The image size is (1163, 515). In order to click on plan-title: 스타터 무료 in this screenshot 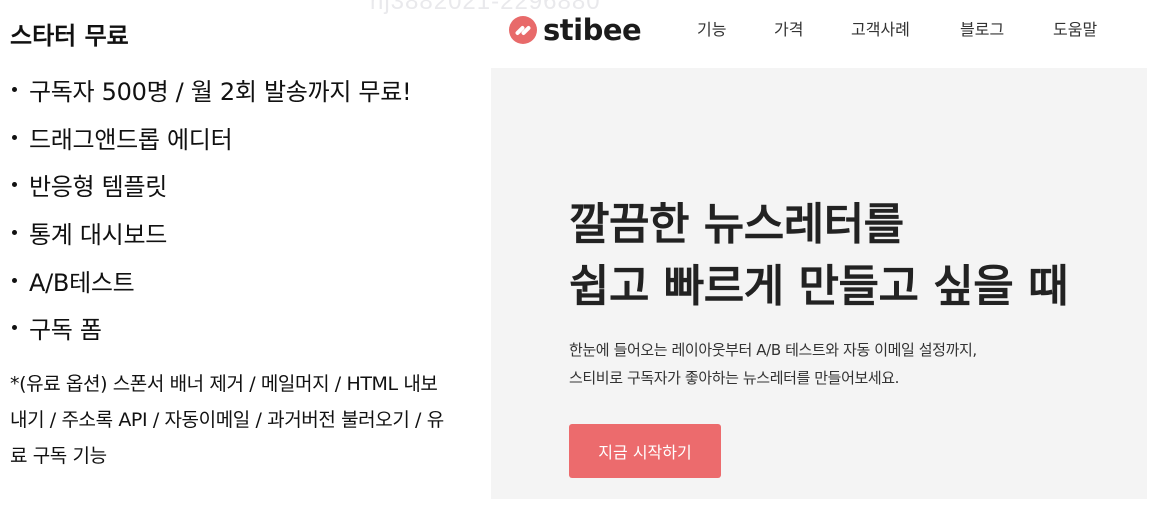, I will do `click(69, 36)`.